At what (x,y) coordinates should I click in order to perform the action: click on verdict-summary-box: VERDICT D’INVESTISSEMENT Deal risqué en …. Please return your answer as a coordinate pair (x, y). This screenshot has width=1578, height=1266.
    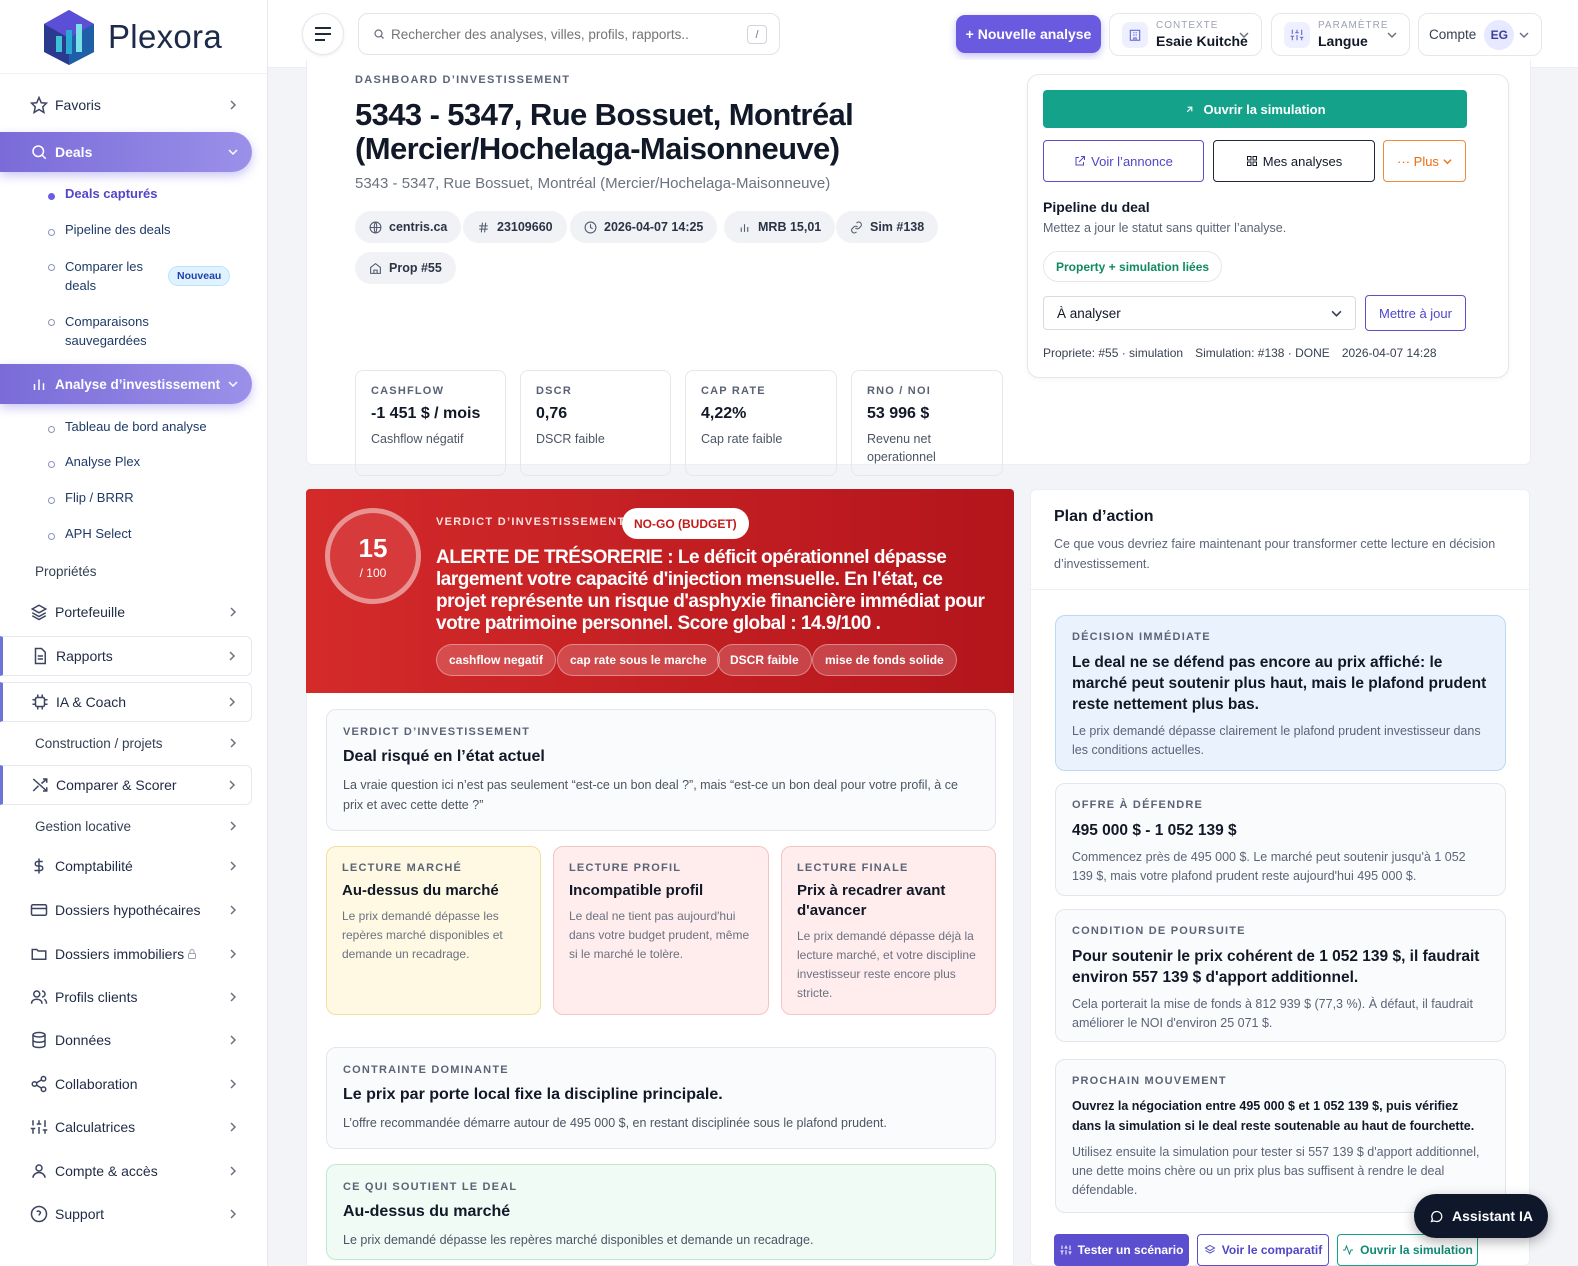
    Looking at the image, I should click on (661, 770).